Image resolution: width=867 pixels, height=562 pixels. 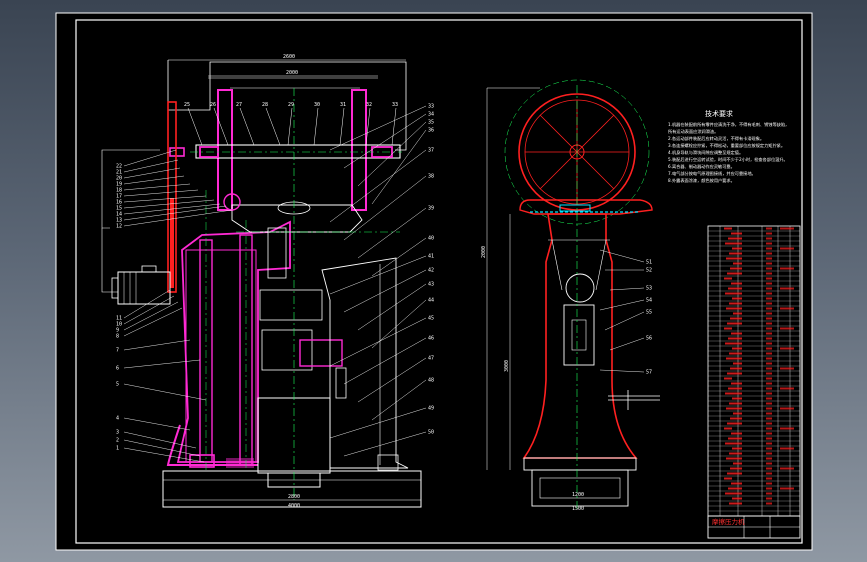 I want to click on dim-2000: 2000, so click(x=292, y=73).